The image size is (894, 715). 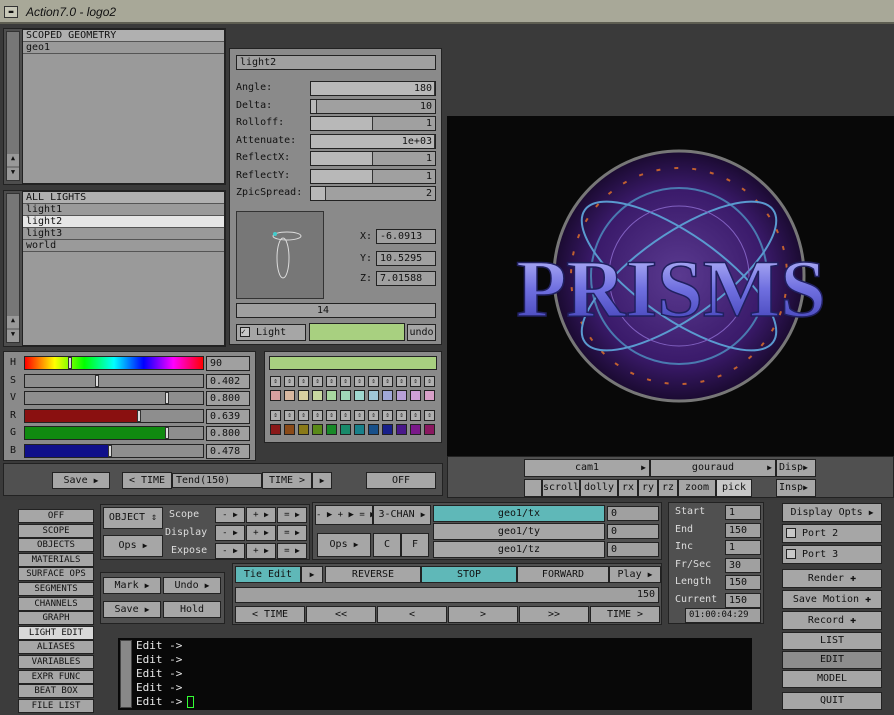 I want to click on mode-button: SURFACE OPS, so click(x=56, y=574).